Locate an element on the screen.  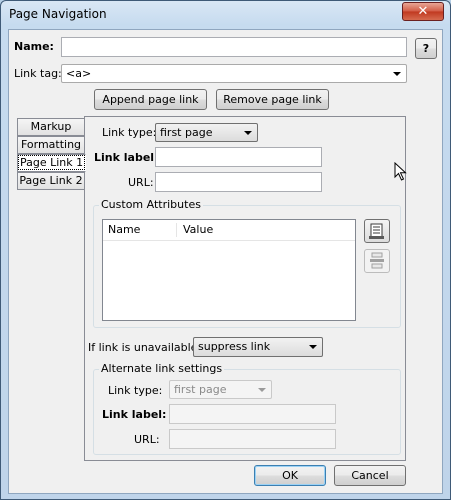
add-row-icon is located at coordinates (376, 231).